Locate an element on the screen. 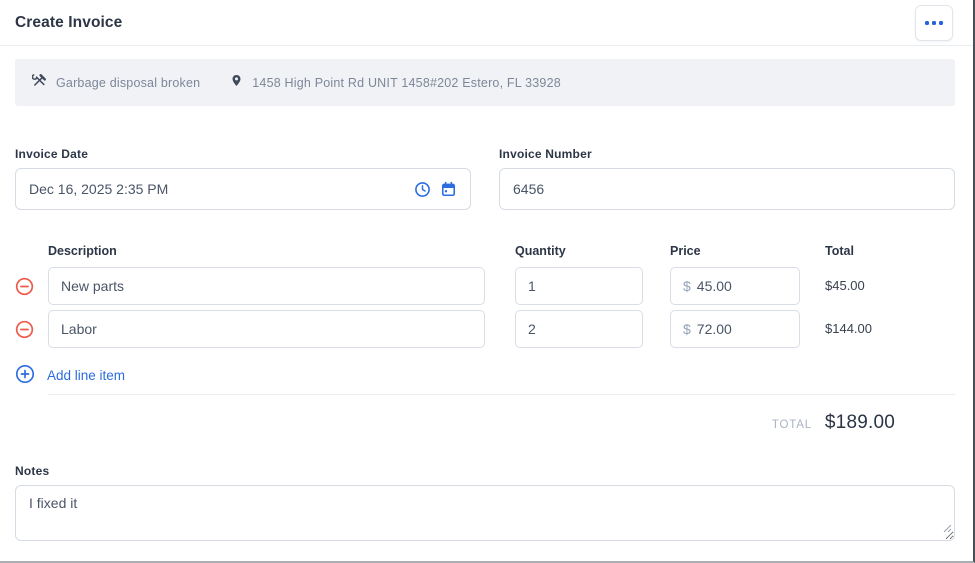 Image resolution: width=975 pixels, height=563 pixels. quantity-column-header: Quantity is located at coordinates (540, 251).